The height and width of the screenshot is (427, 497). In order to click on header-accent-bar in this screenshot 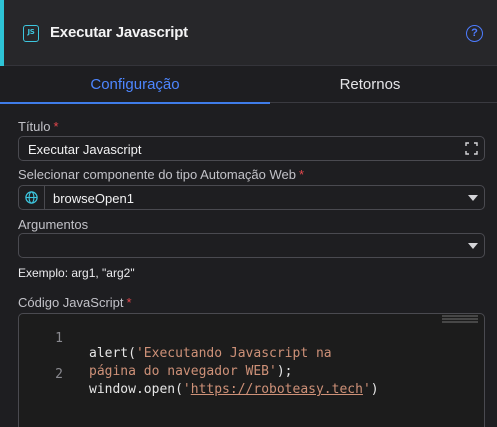, I will do `click(2, 33)`.